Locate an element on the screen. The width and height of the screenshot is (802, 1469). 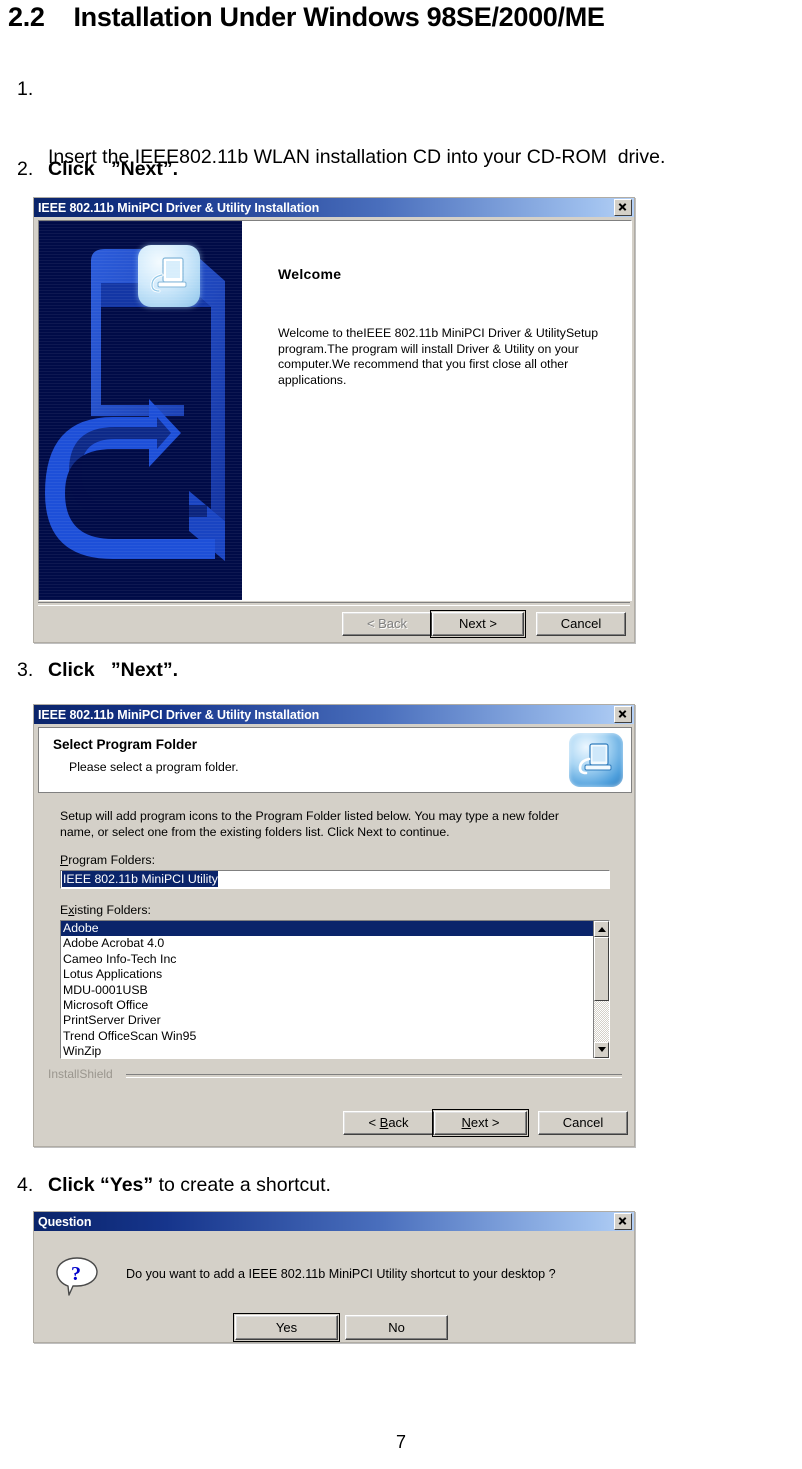
installshield-label: InstallShield is located at coordinates (82, 1074).